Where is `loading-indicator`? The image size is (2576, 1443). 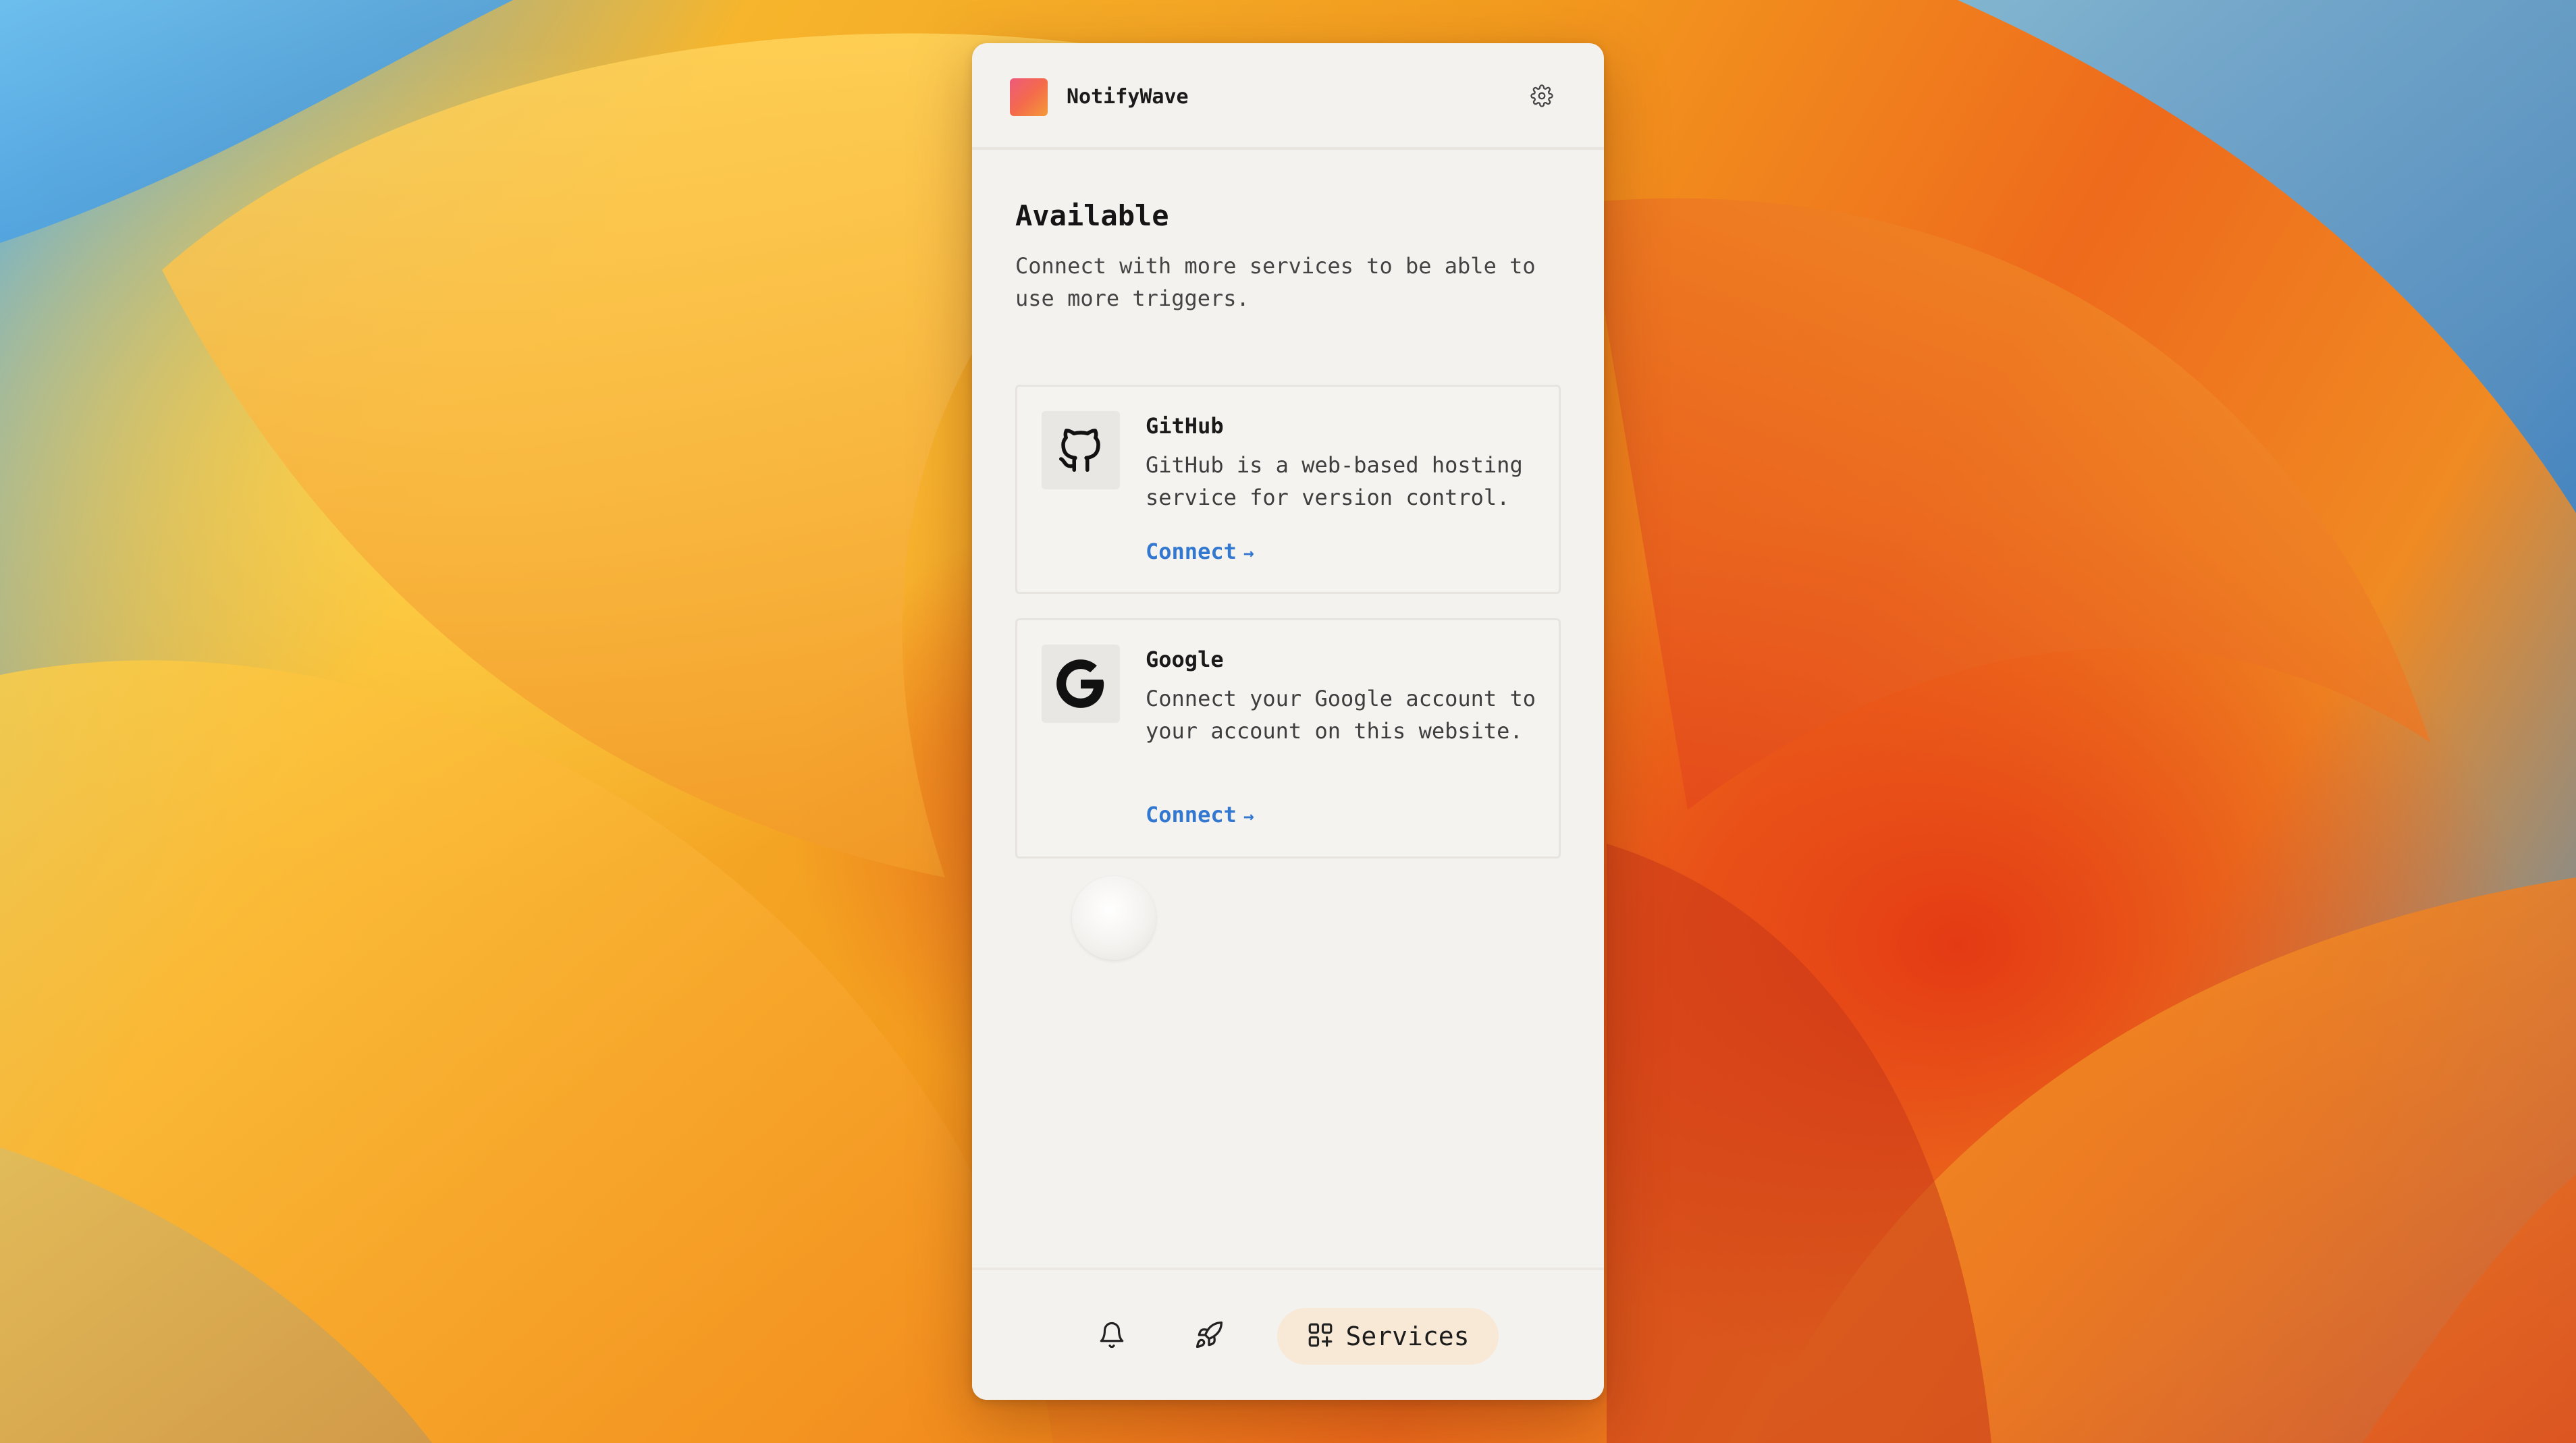
loading-indicator is located at coordinates (1114, 918).